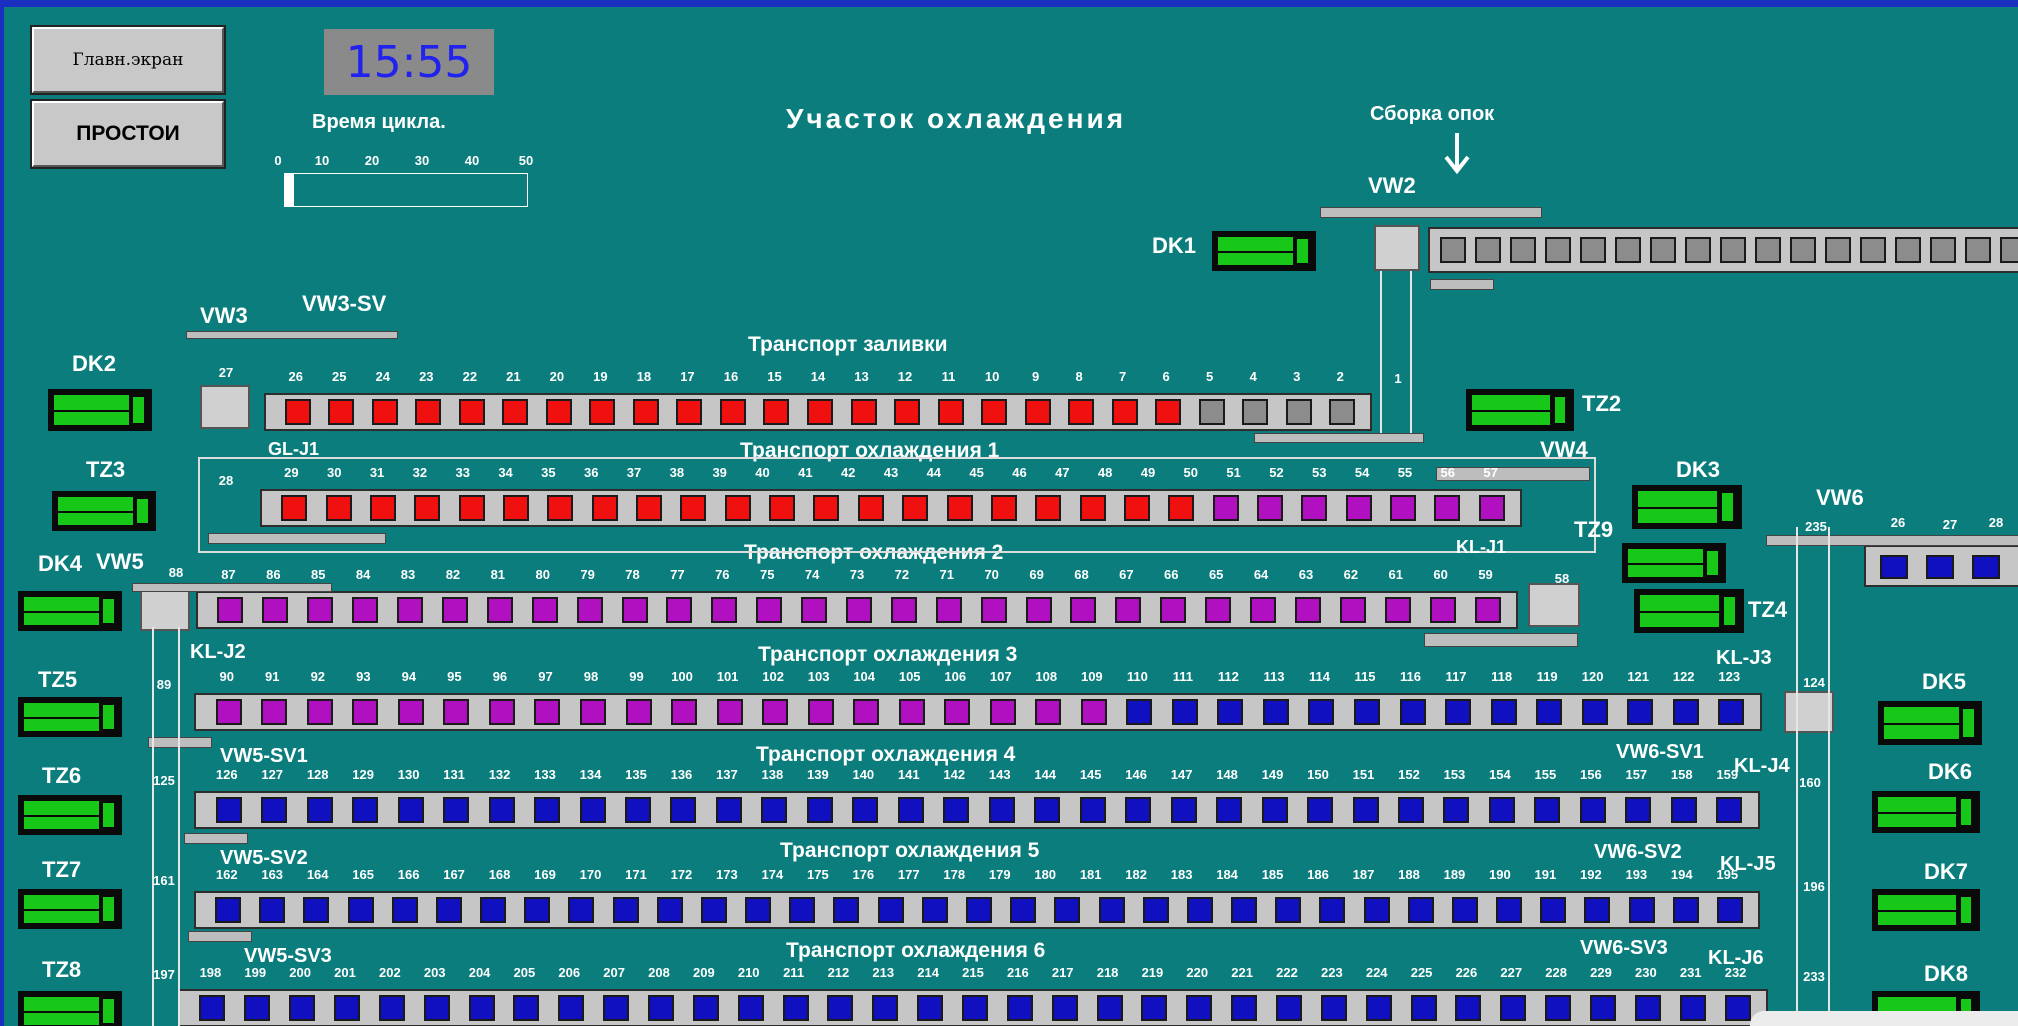  Describe the element at coordinates (70, 909) in the screenshot. I see `tz7-drive` at that location.